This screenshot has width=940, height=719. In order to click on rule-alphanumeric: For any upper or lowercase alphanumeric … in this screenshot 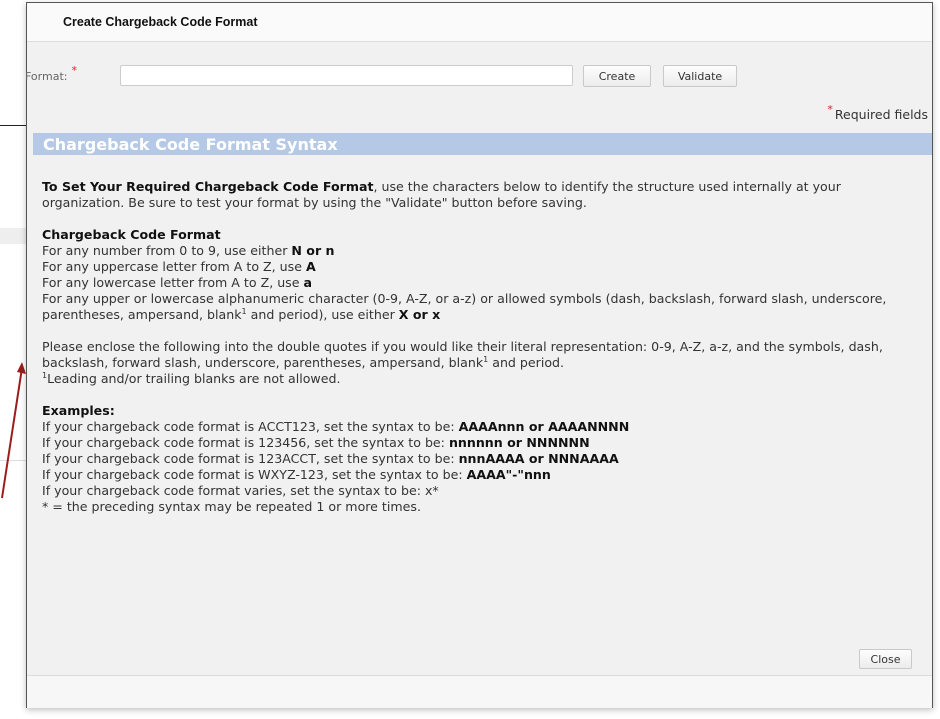, I will do `click(464, 306)`.